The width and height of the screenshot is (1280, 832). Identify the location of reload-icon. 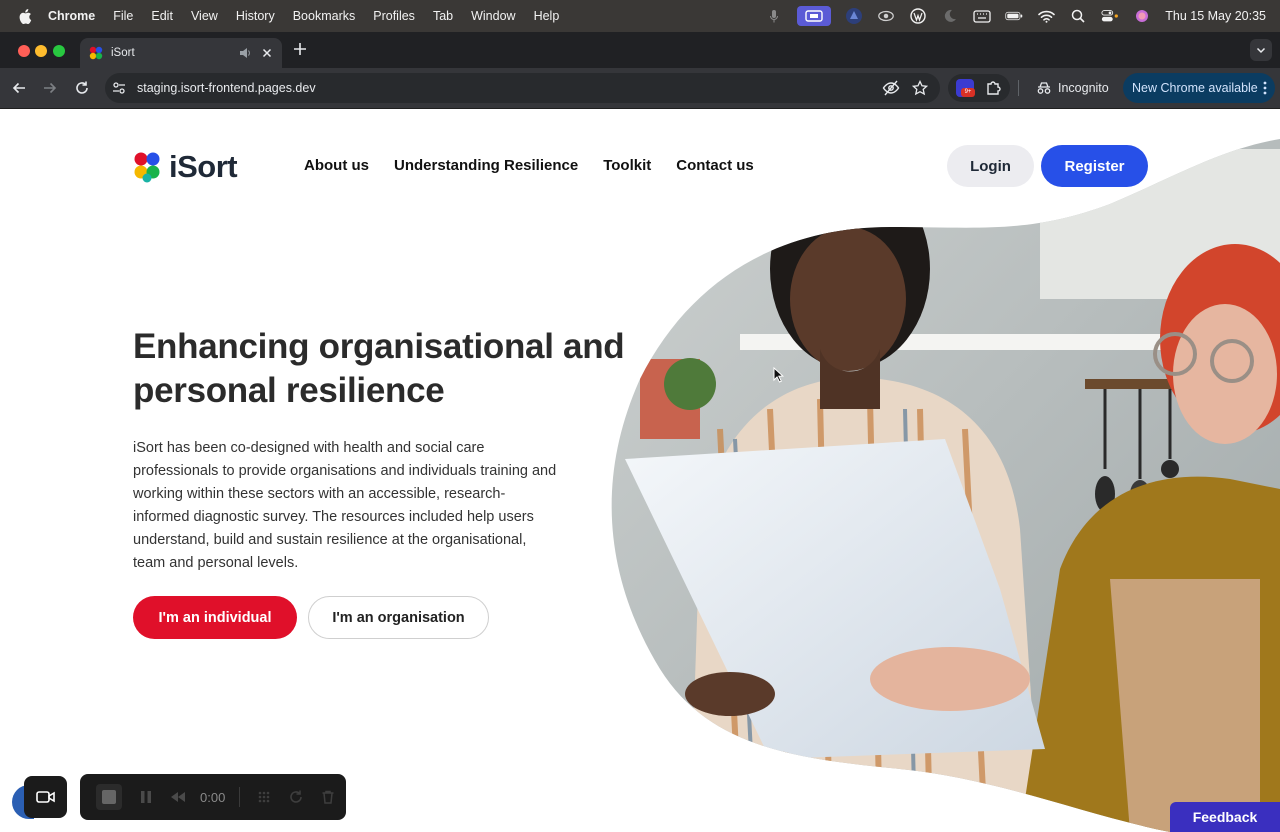
(82, 88).